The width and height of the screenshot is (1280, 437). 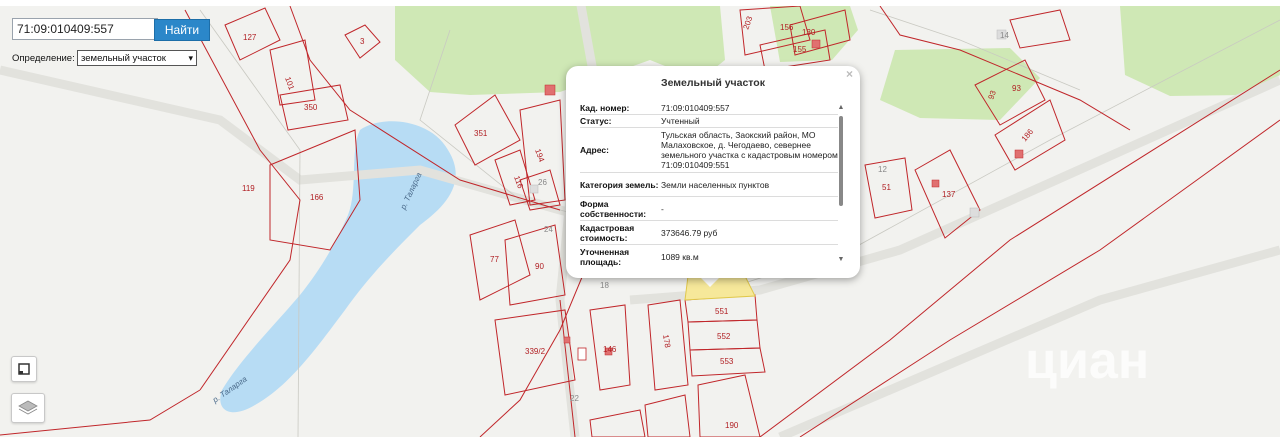 What do you see at coordinates (481, 133) in the screenshot?
I see `parcel-label: 351` at bounding box center [481, 133].